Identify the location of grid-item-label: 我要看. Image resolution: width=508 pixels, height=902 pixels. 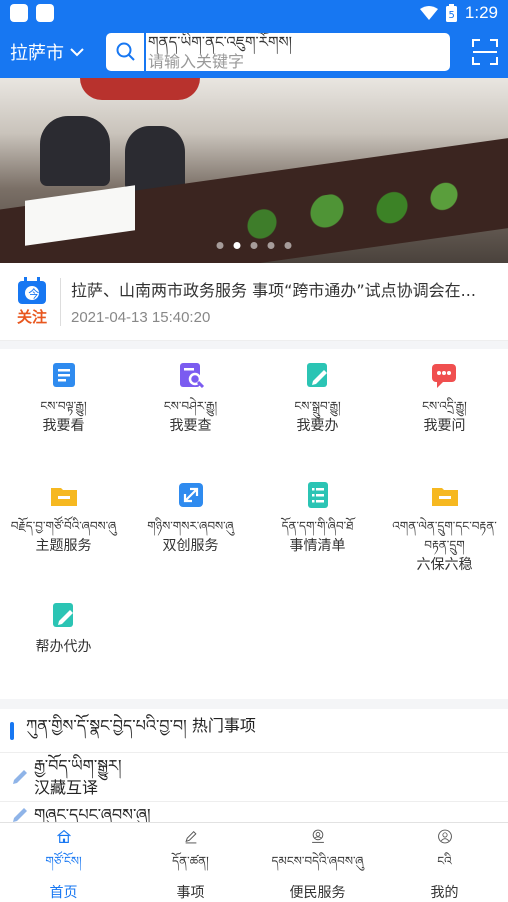
(63, 426).